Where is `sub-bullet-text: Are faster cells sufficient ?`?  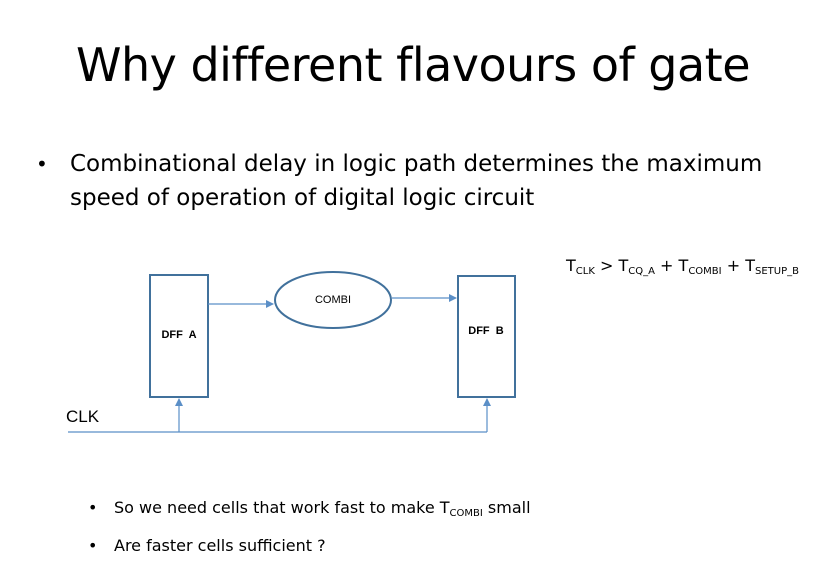 sub-bullet-text: Are faster cells sufficient ? is located at coordinates (220, 545).